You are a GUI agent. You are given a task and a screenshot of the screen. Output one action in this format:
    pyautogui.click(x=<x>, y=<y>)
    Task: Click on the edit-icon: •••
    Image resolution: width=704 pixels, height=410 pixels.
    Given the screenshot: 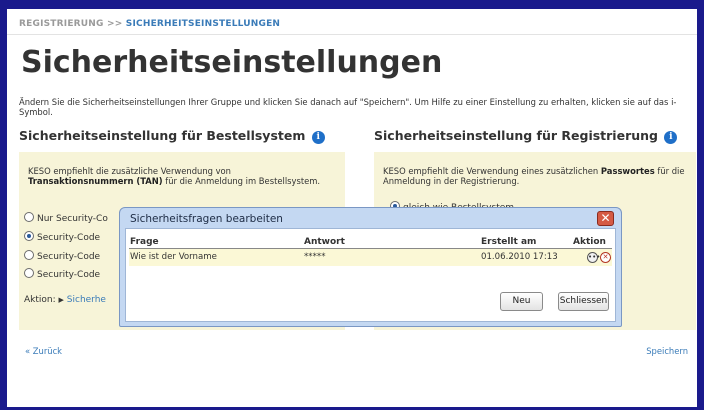 What is the action you would take?
    pyautogui.click(x=593, y=257)
    